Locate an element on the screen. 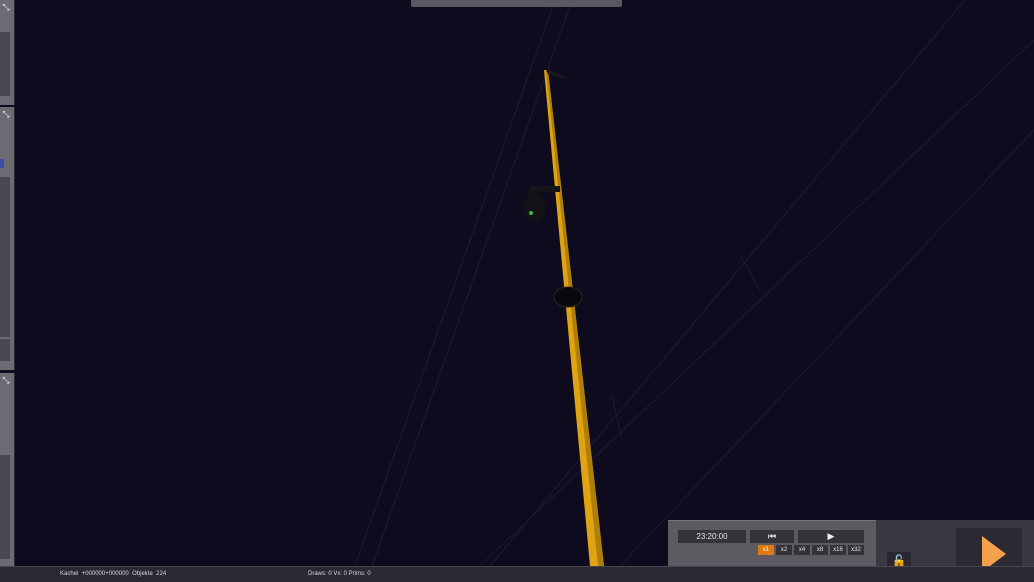 The width and height of the screenshot is (1034, 582). skip-back-icon: ⏮ is located at coordinates (772, 536).